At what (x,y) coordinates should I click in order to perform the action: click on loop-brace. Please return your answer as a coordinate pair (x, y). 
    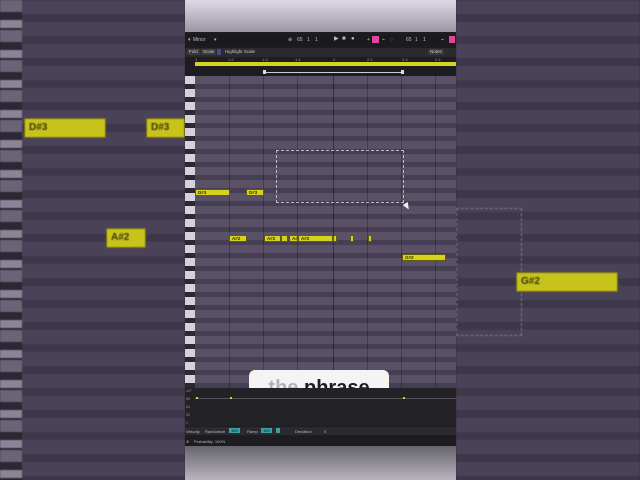
    Looking at the image, I should click on (325, 64).